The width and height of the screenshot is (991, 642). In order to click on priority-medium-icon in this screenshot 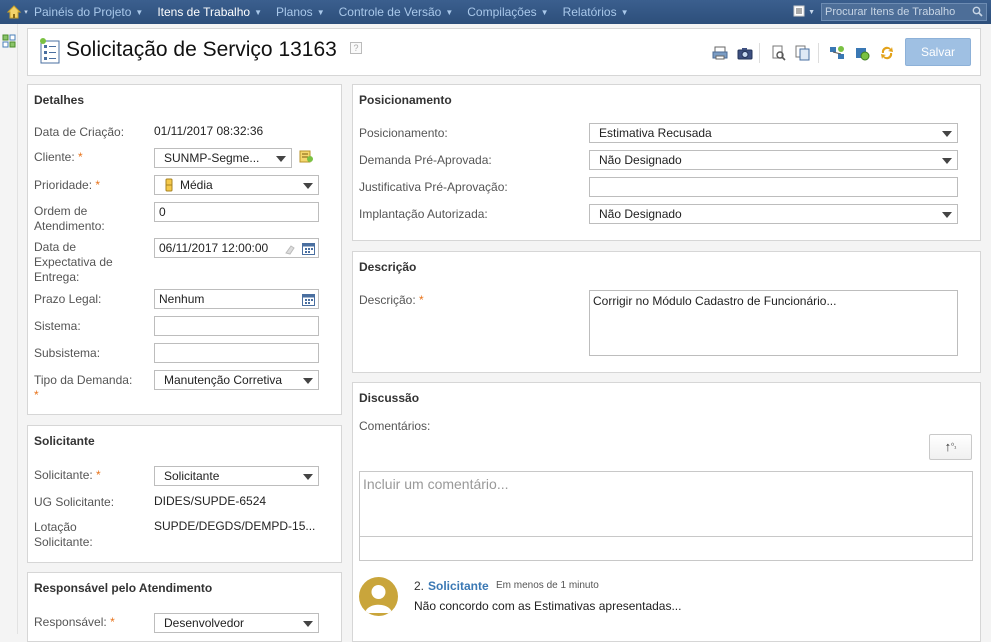, I will do `click(169, 186)`.